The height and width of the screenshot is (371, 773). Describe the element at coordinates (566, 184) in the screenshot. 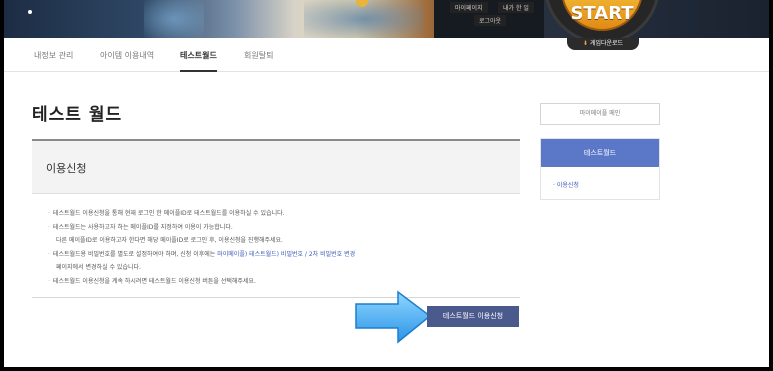

I see `sidebar-item-apply: · 이용신청` at that location.